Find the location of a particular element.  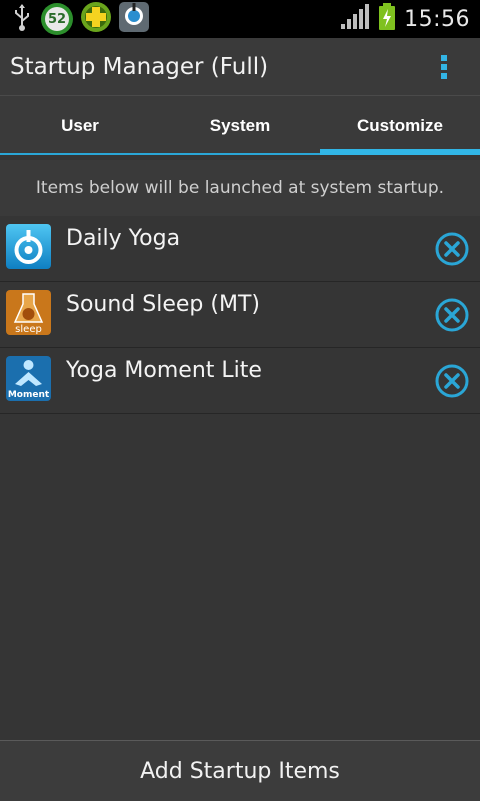

list-item: Daily Yoga is located at coordinates (240, 249).